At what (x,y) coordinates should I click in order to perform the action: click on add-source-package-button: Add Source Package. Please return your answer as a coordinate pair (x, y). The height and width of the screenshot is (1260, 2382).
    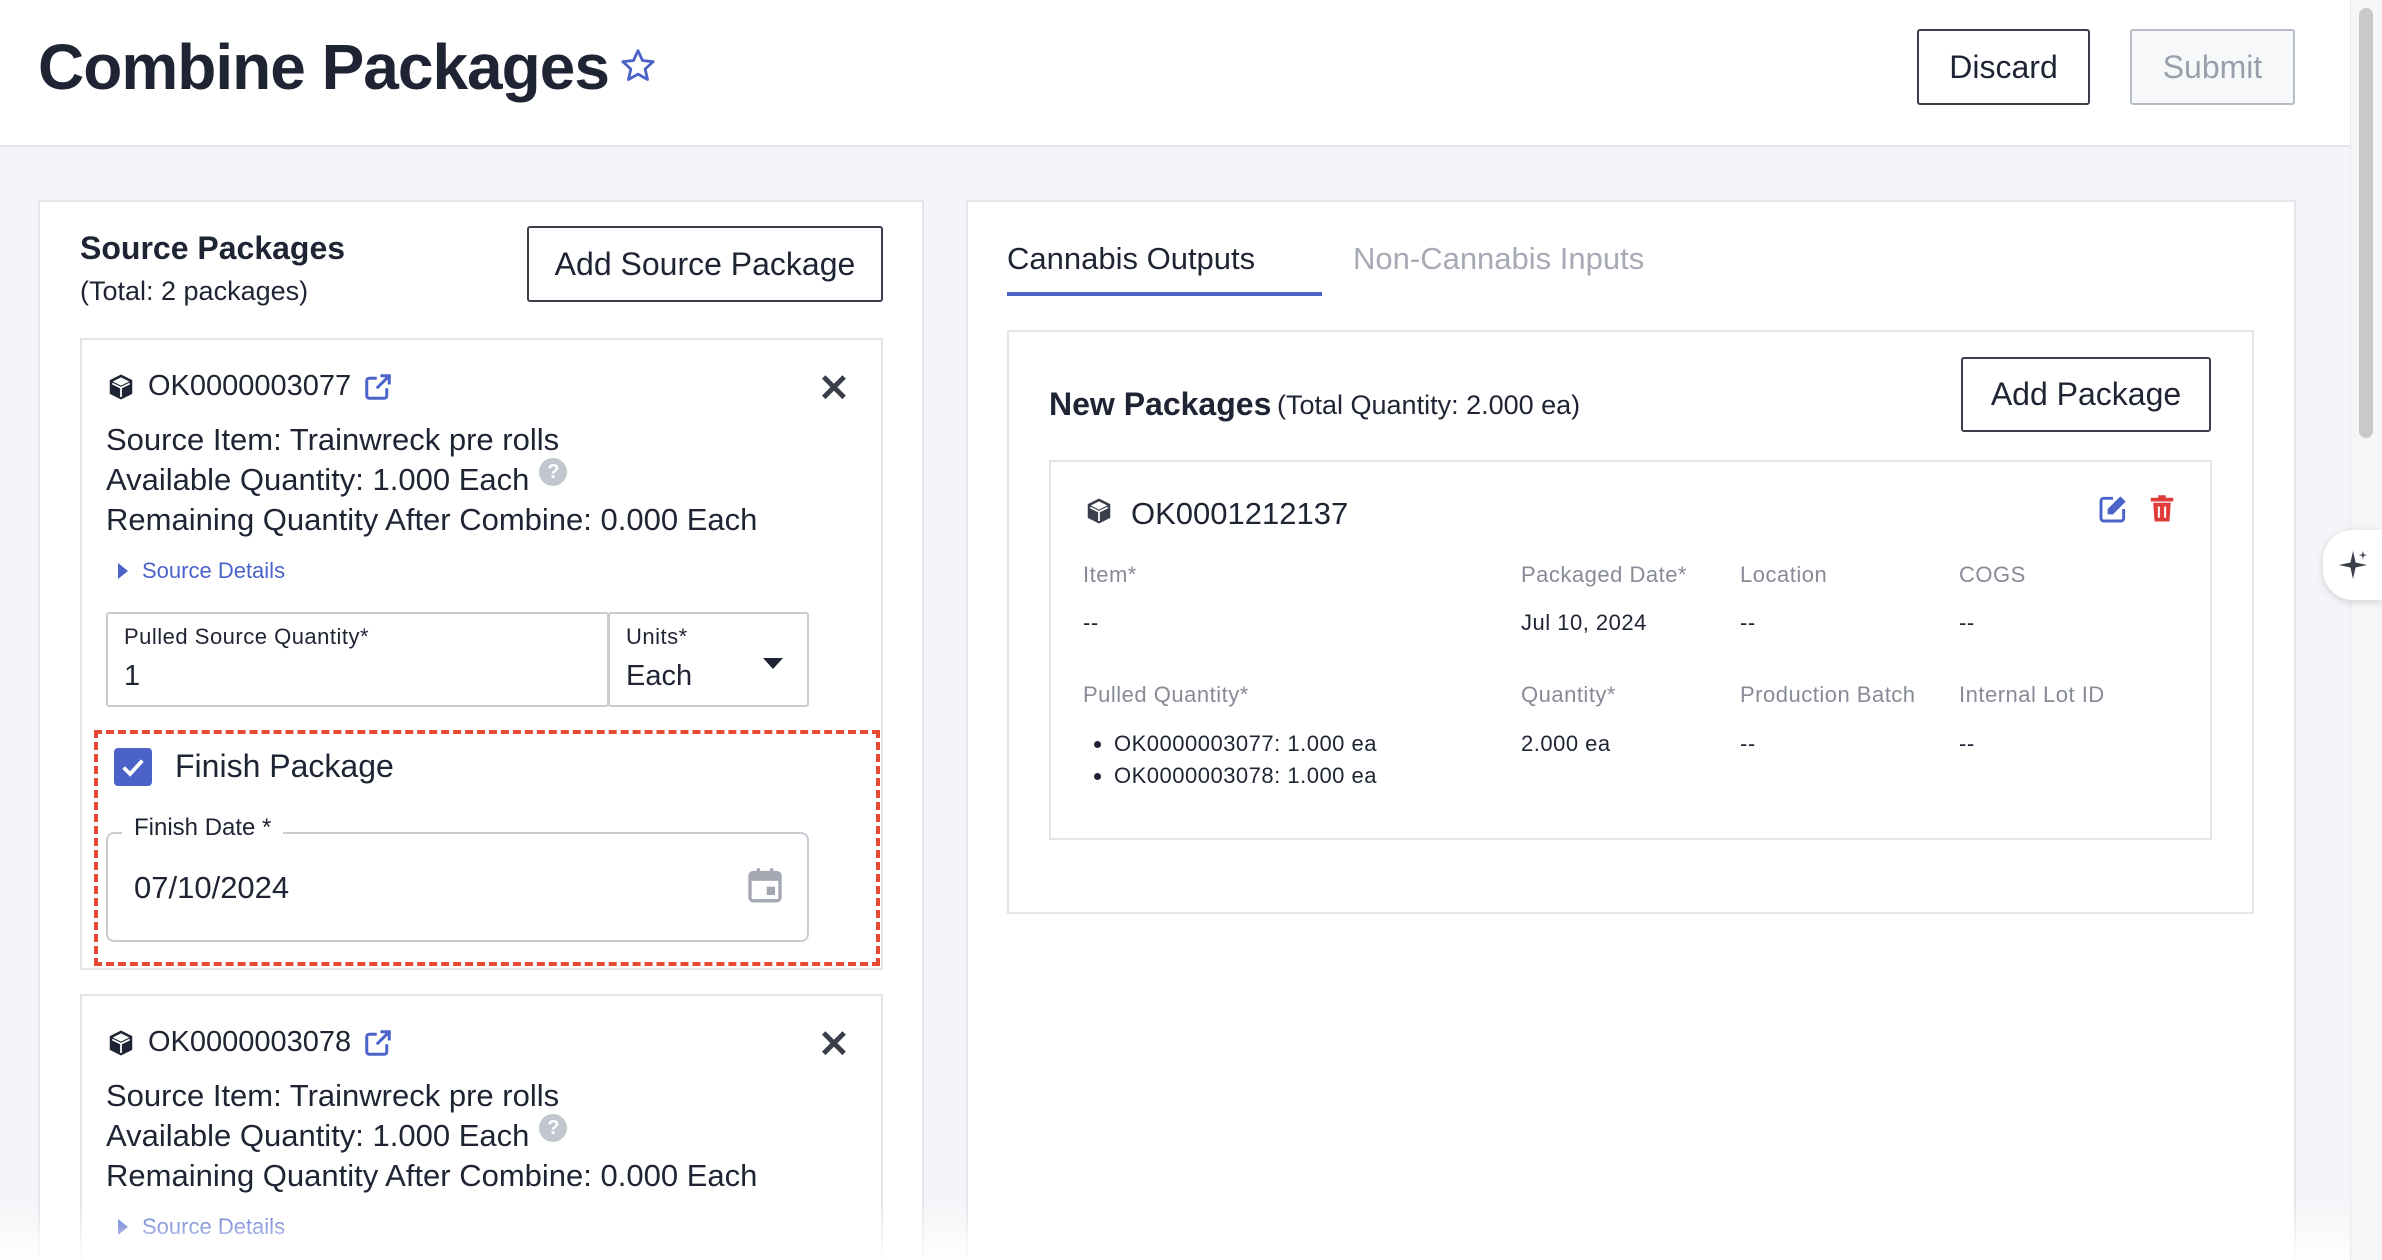
    Looking at the image, I should click on (705, 264).